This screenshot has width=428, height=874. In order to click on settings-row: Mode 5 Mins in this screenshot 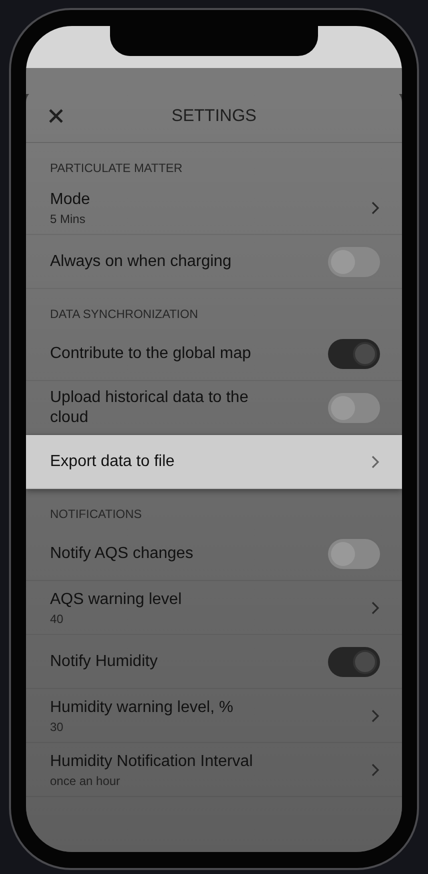, I will do `click(214, 208)`.